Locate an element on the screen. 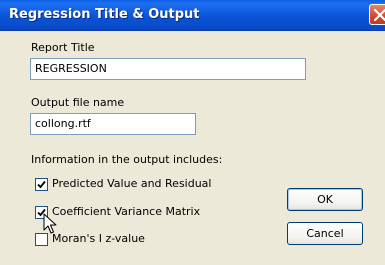 This screenshot has height=265, width=385. coefficient-variance-label: Coefficient Variance Matrix is located at coordinates (126, 211).